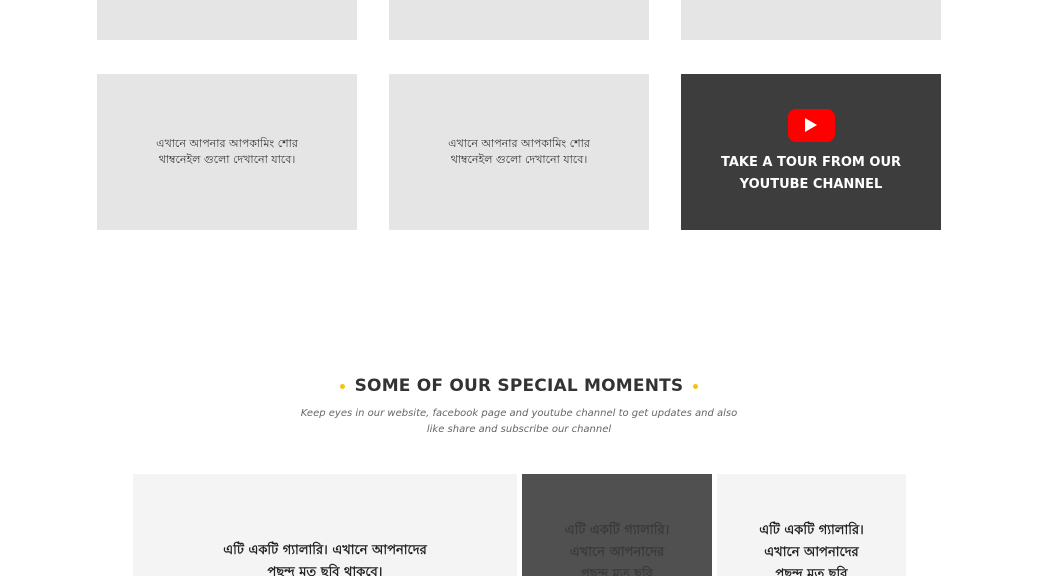 This screenshot has height=576, width=1038. I want to click on heading-dot-right, so click(696, 386).